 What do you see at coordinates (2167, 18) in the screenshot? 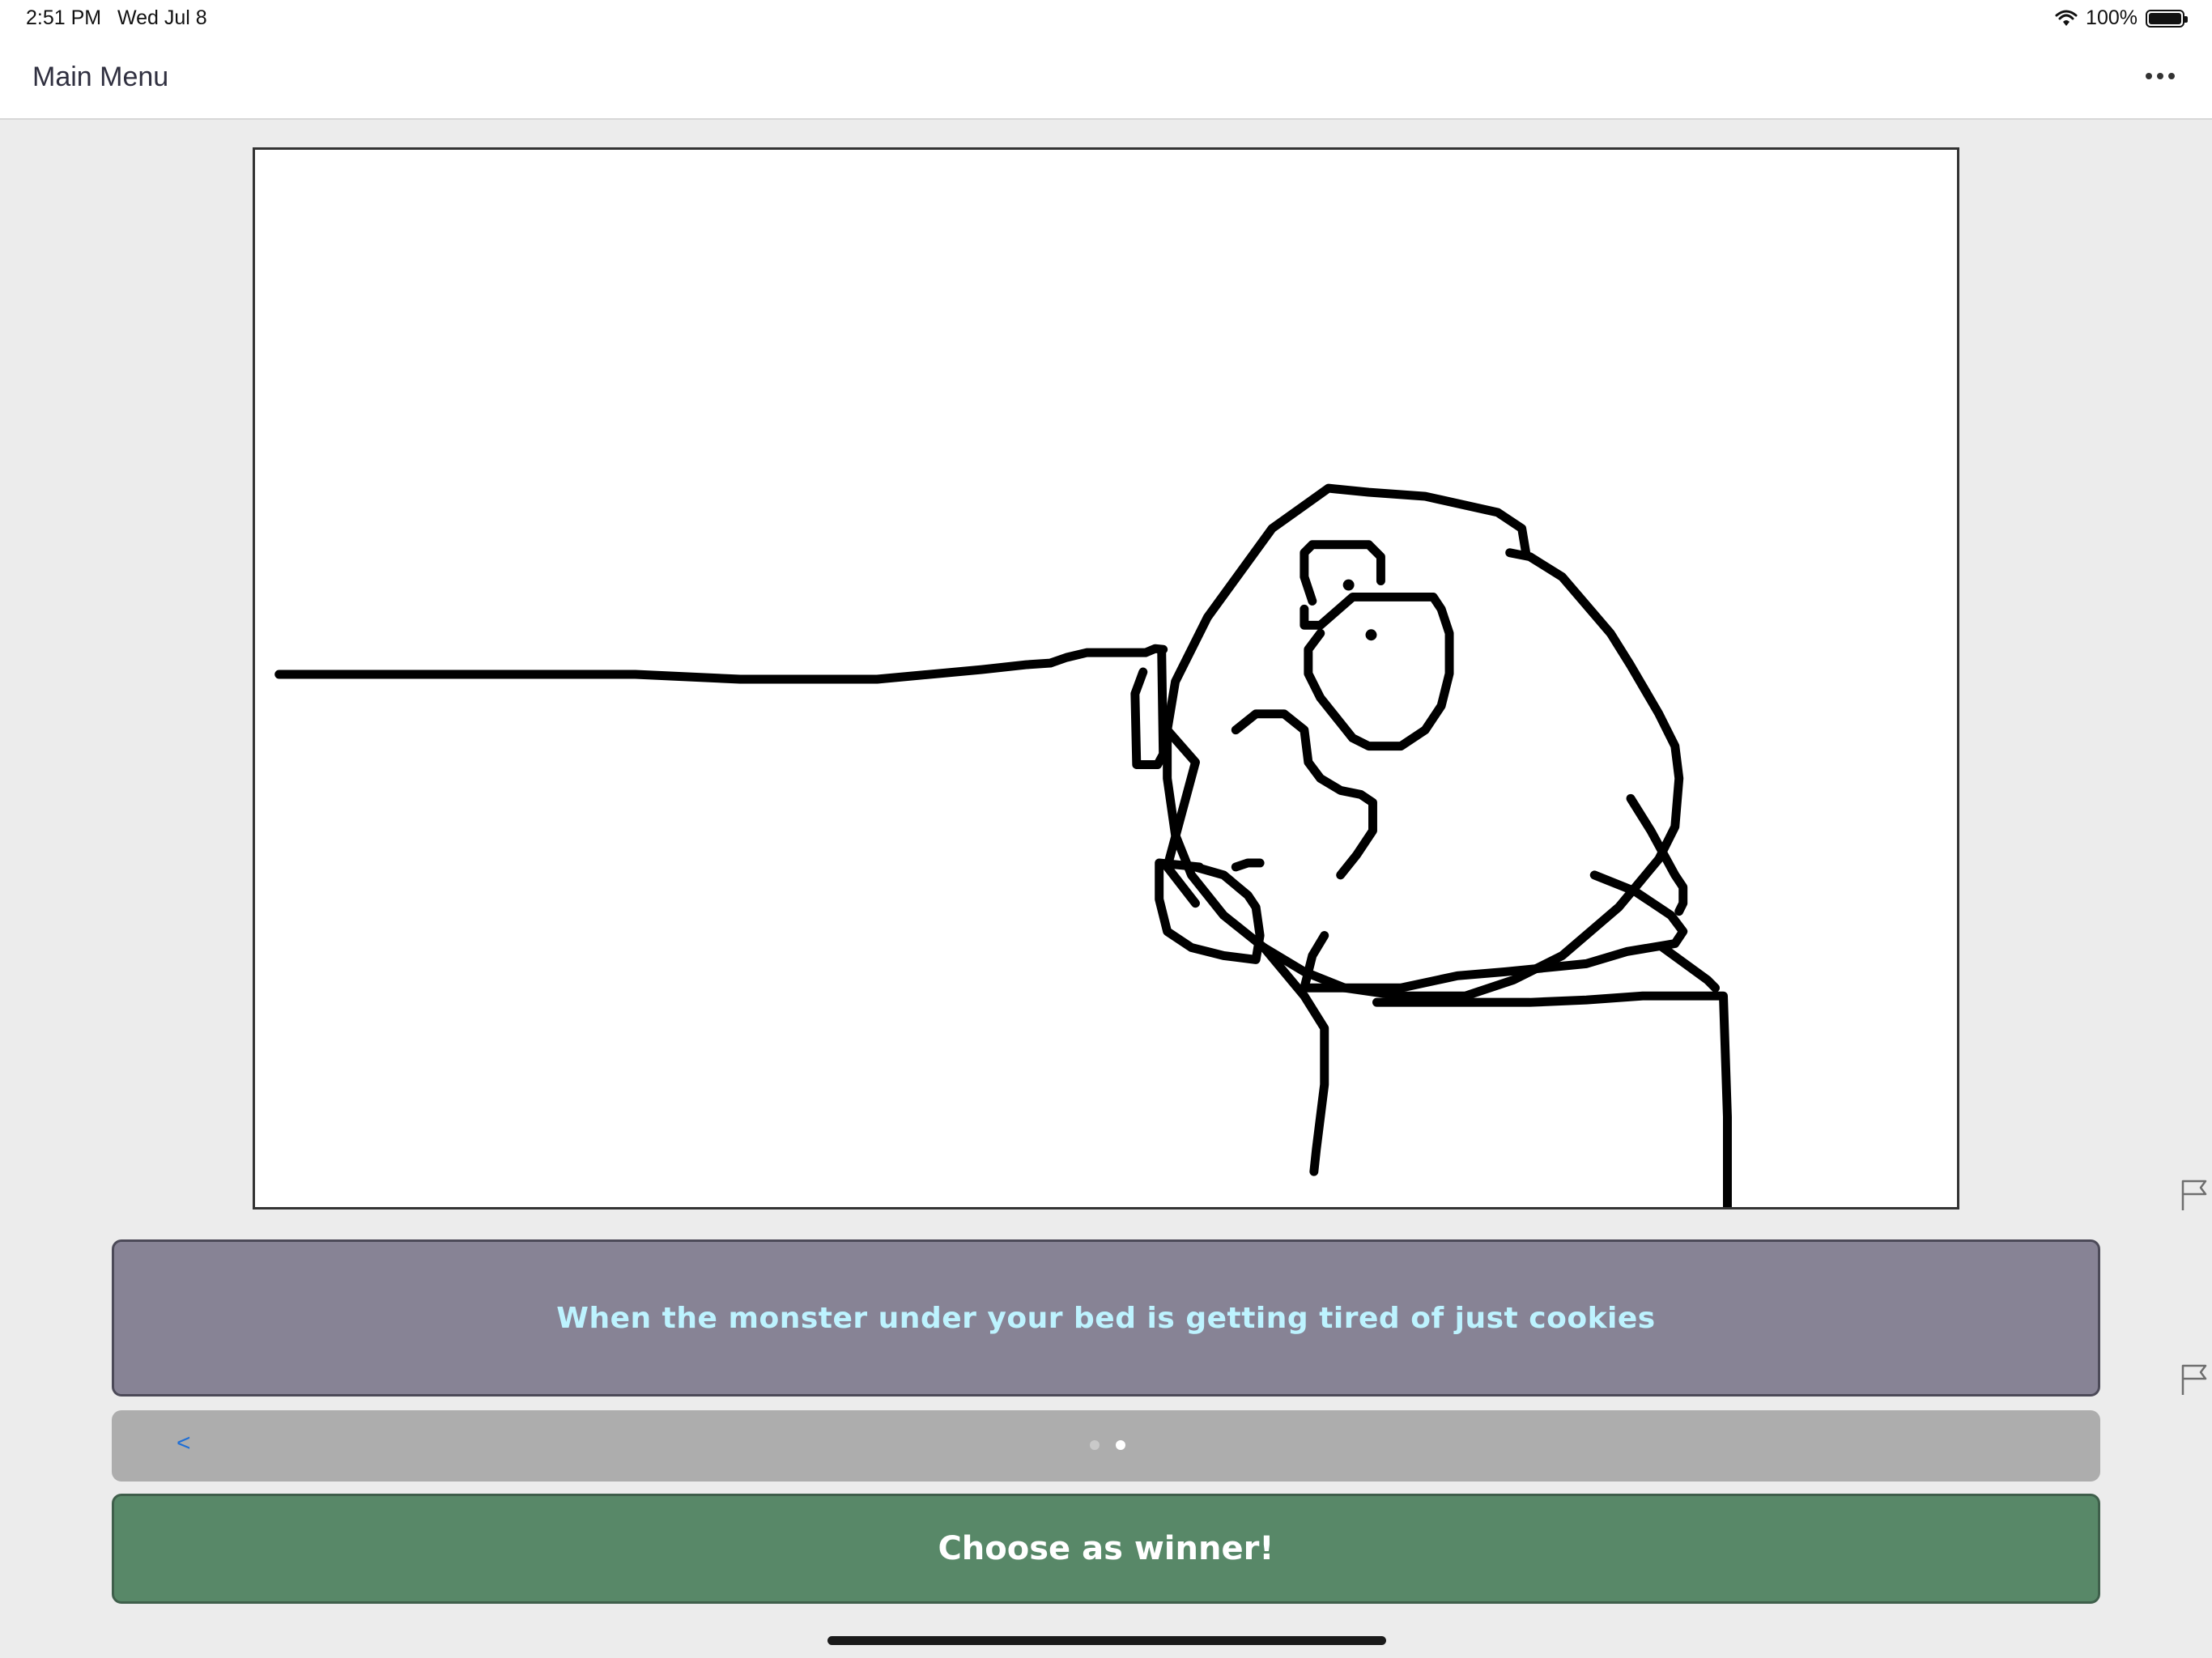
I see `battery-icon` at bounding box center [2167, 18].